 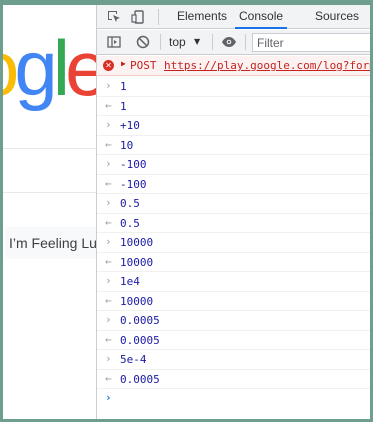 I want to click on sidebar-toggle-icon, so click(x=114, y=42).